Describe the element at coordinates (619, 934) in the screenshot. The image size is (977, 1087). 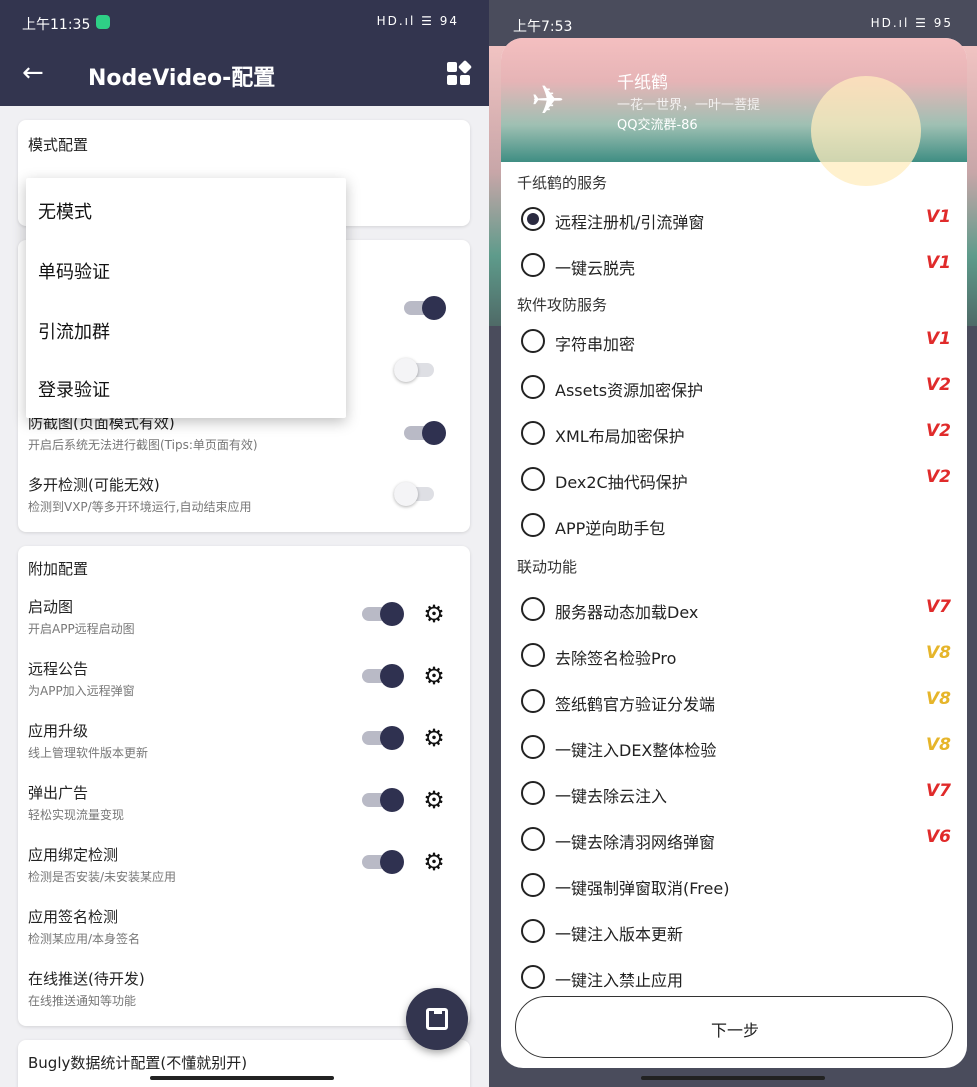
I see `option-label: 一键注入版本更新` at that location.